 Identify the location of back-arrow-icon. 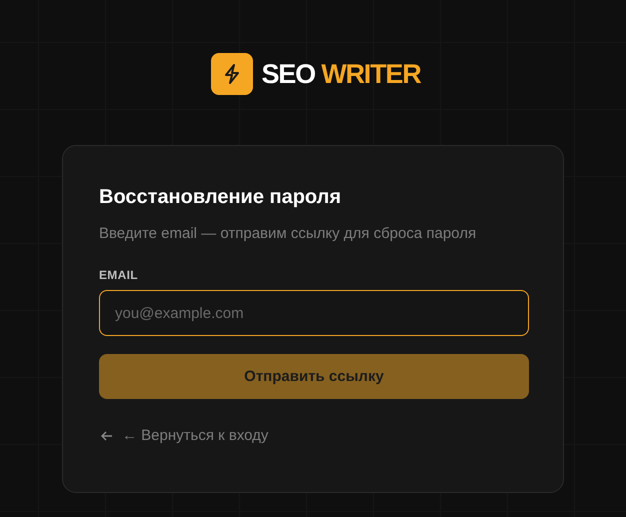
(107, 435).